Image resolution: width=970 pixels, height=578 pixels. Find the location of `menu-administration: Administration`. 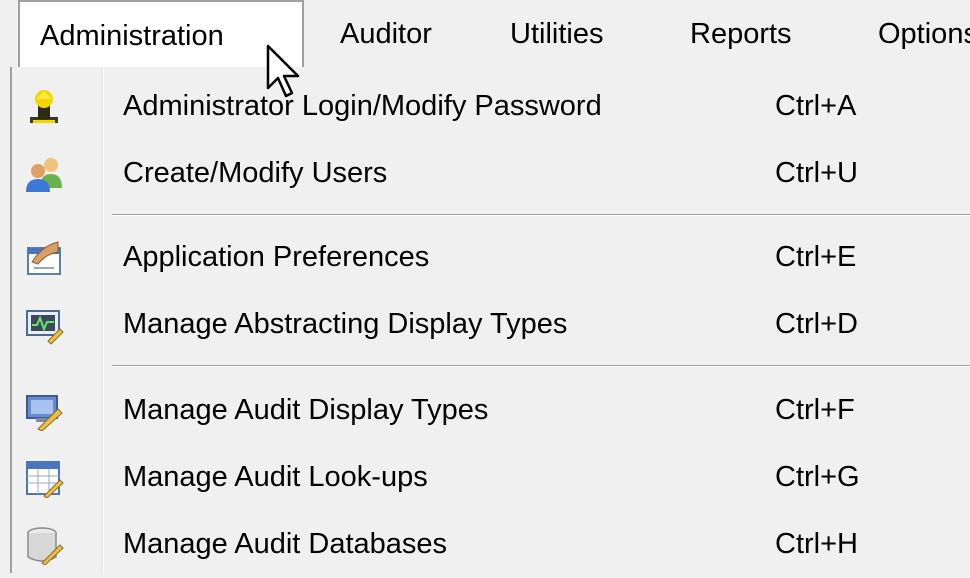

menu-administration: Administration is located at coordinates (161, 34).